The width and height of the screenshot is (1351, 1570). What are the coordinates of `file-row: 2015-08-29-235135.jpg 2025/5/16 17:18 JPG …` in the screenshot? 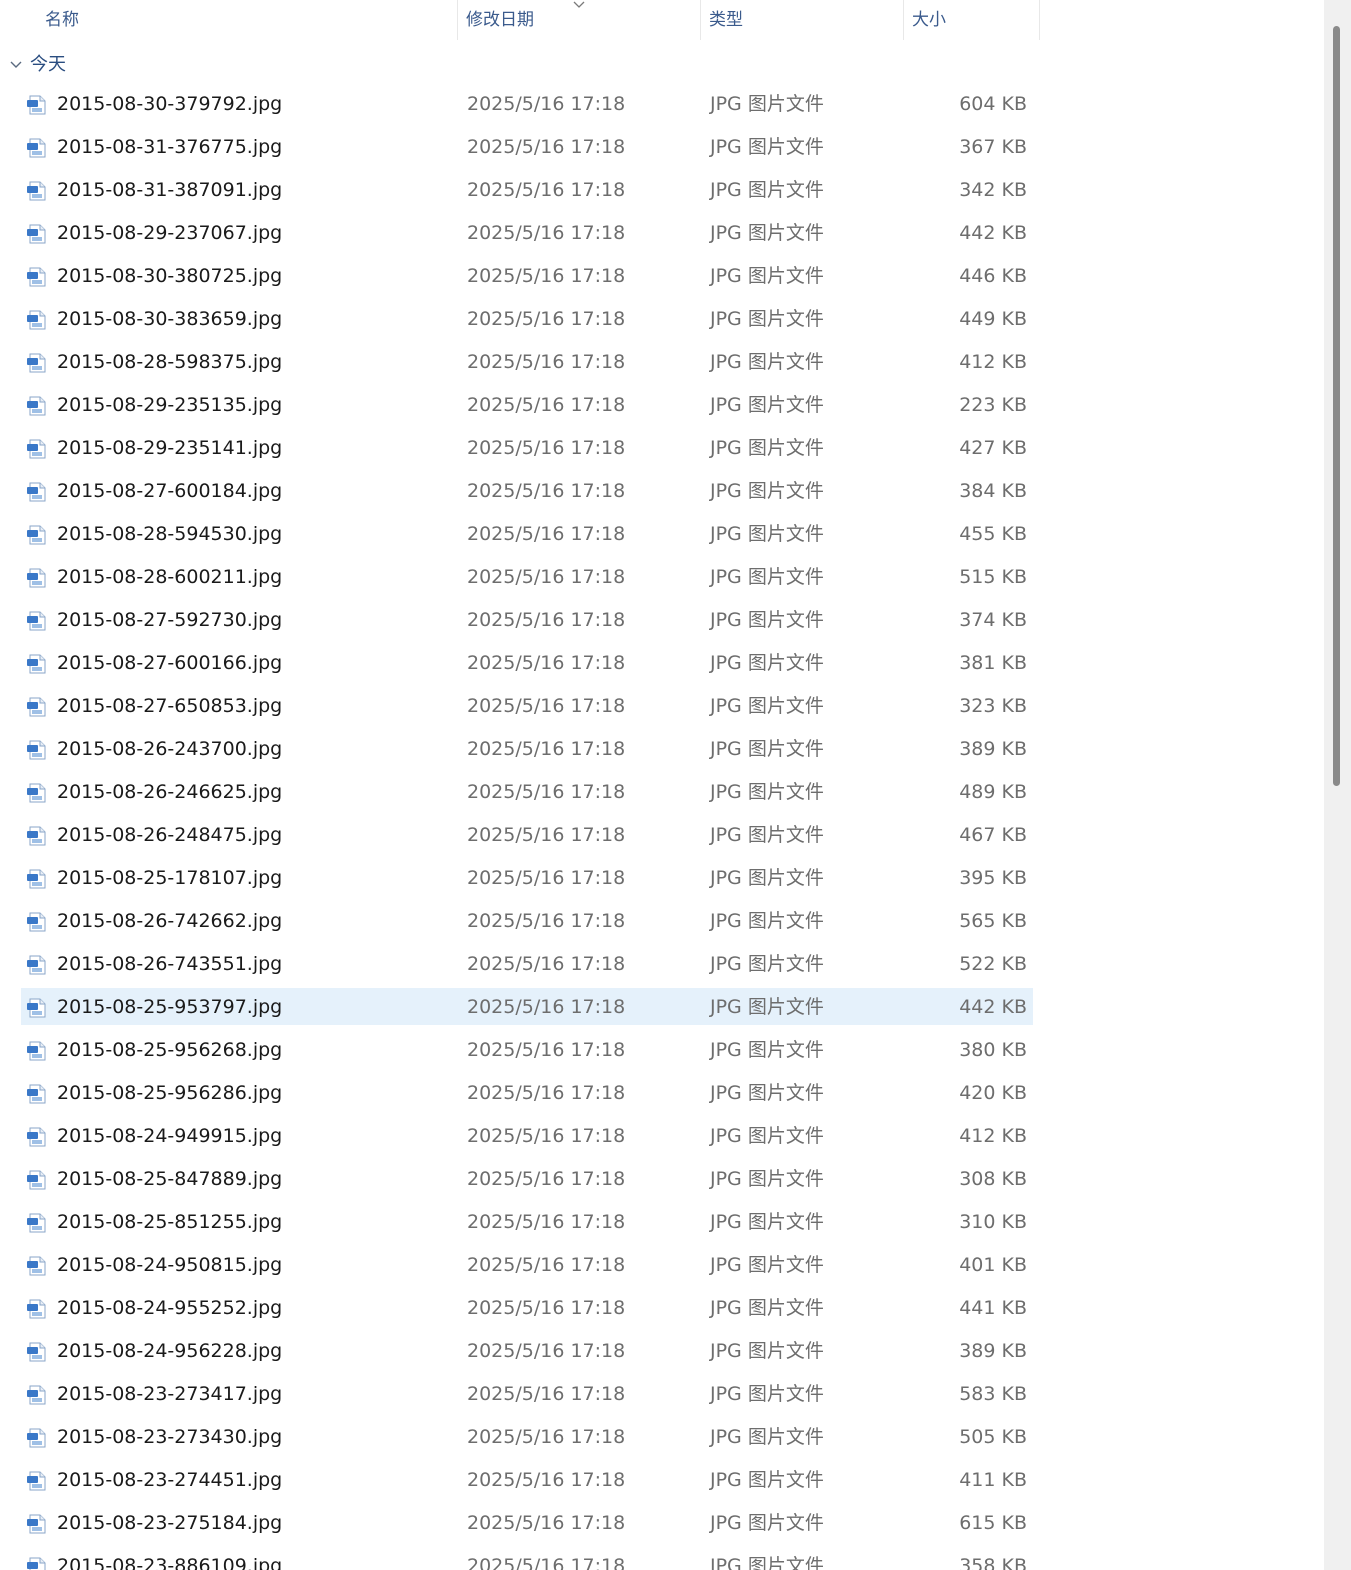 It's located at (520, 405).